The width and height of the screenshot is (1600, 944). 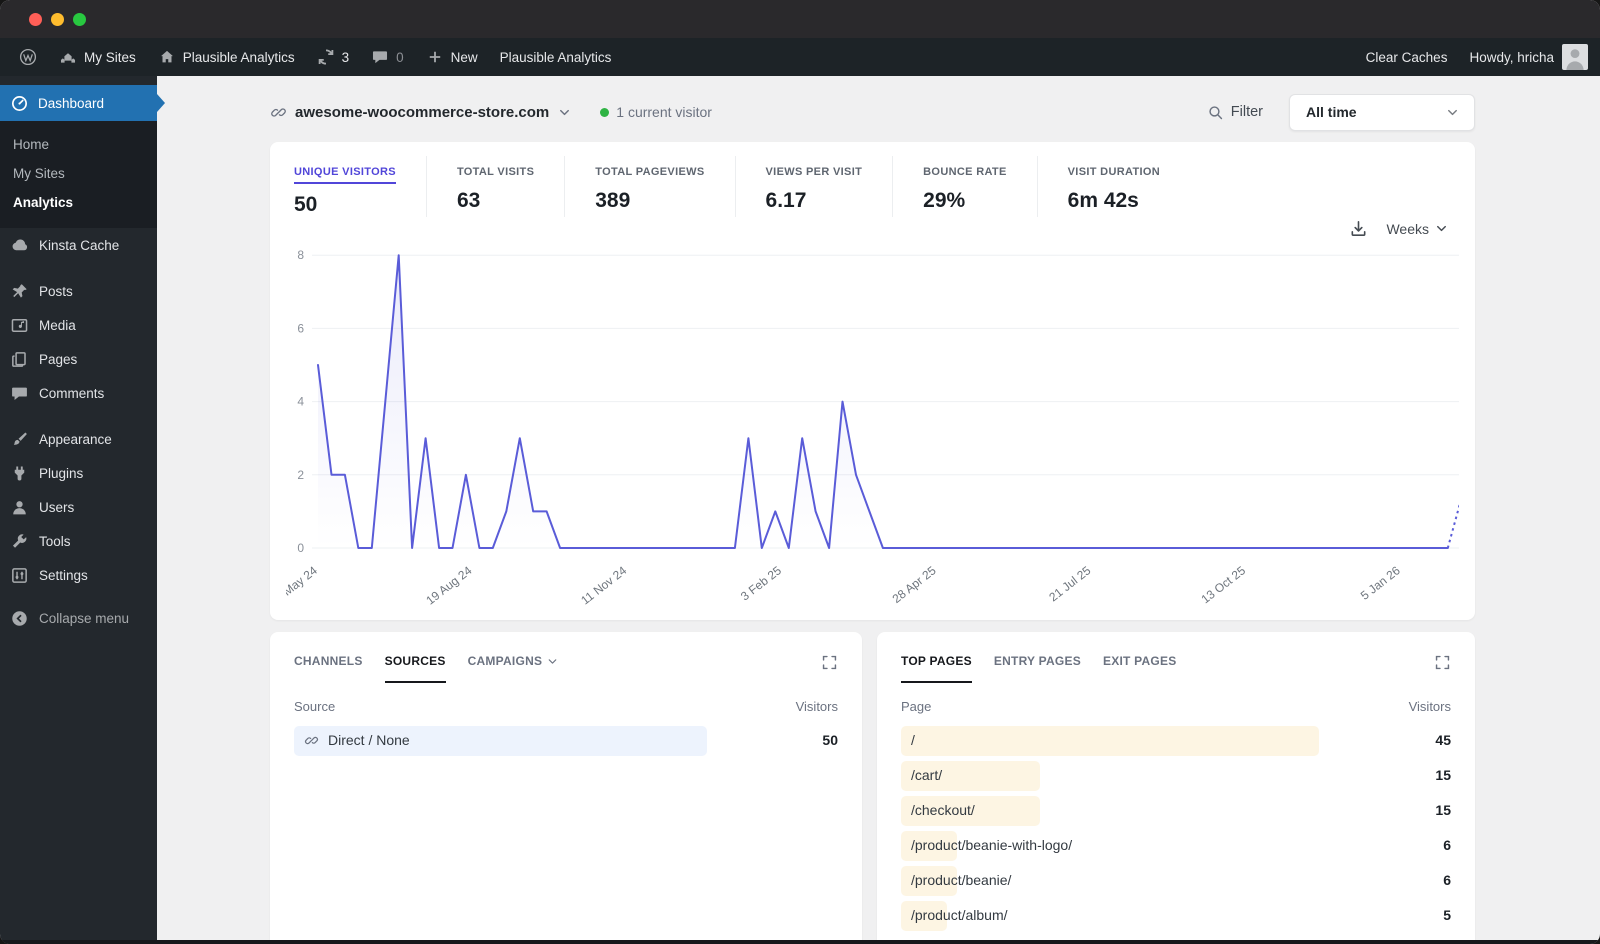 What do you see at coordinates (78, 507) in the screenshot?
I see `sidebar-item-users: Users` at bounding box center [78, 507].